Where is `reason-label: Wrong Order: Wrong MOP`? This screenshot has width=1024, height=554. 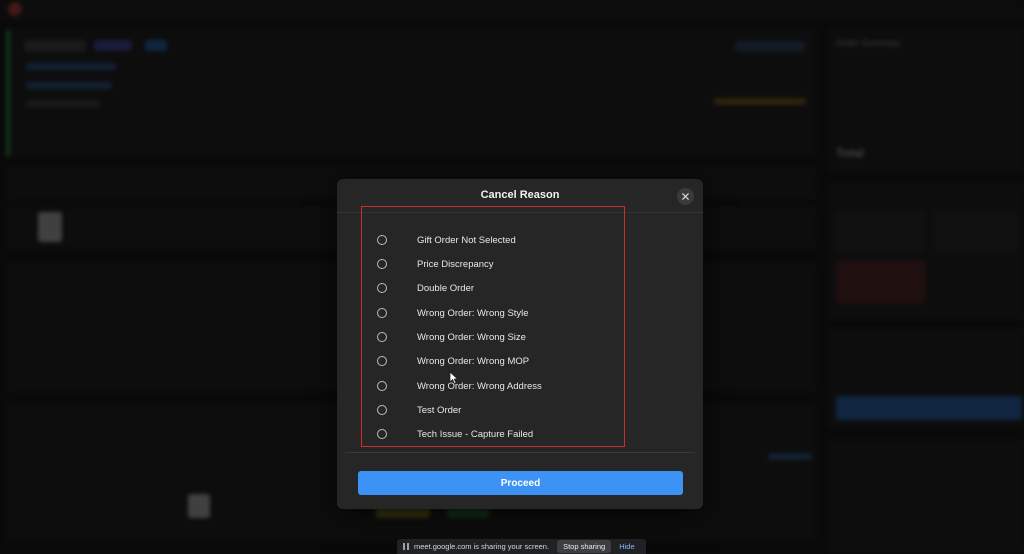
reason-label: Wrong Order: Wrong MOP is located at coordinates (473, 361).